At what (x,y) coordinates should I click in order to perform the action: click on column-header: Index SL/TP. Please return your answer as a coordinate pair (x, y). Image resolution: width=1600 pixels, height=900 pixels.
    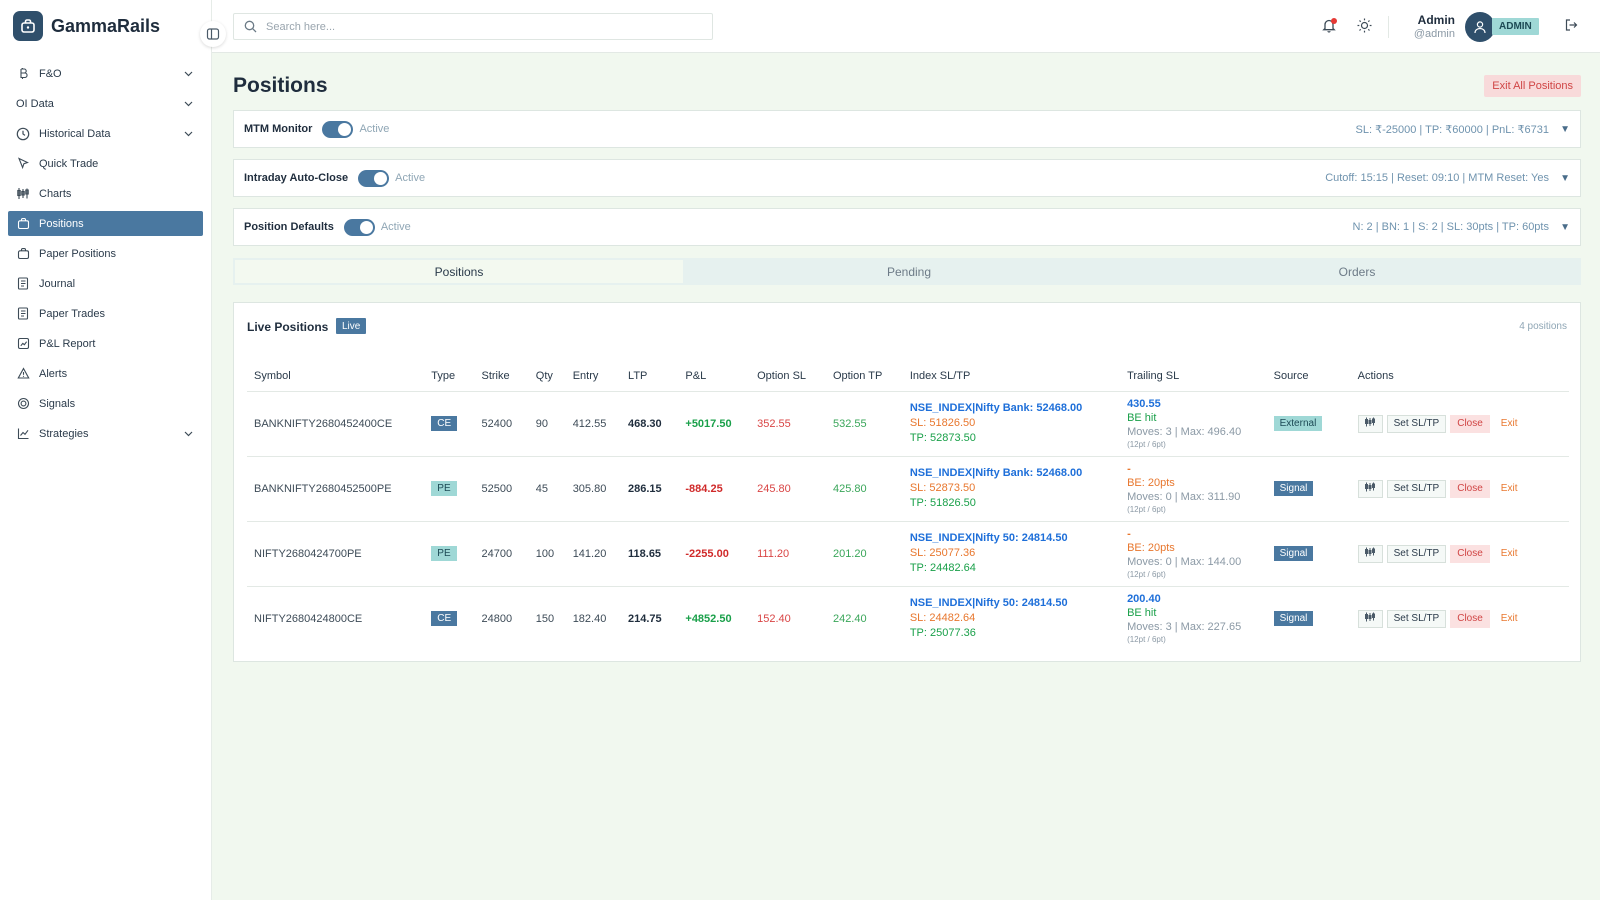
    Looking at the image, I should click on (1011, 376).